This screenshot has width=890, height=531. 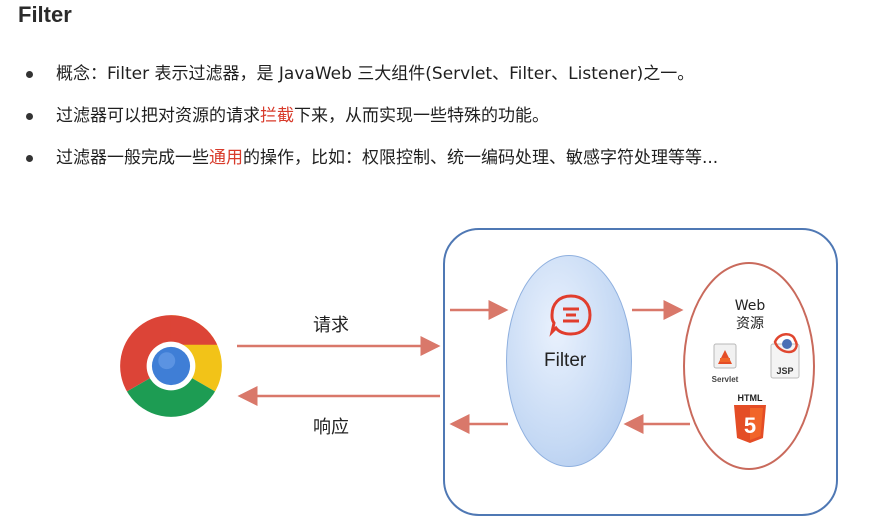 What do you see at coordinates (463, 367) in the screenshot?
I see `flow-arrows` at bounding box center [463, 367].